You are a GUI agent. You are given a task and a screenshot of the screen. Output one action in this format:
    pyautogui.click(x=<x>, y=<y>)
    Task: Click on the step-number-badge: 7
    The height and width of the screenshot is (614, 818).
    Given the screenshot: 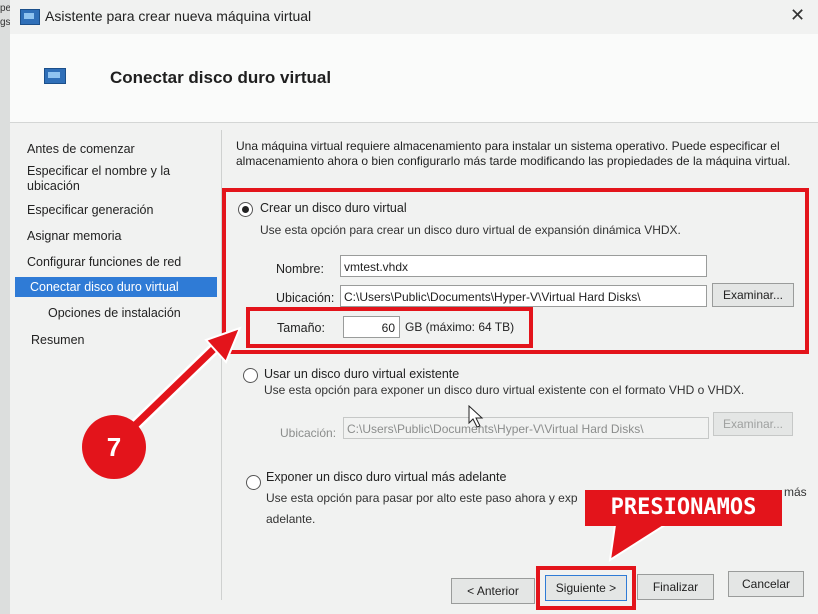 What is the action you would take?
    pyautogui.click(x=114, y=447)
    